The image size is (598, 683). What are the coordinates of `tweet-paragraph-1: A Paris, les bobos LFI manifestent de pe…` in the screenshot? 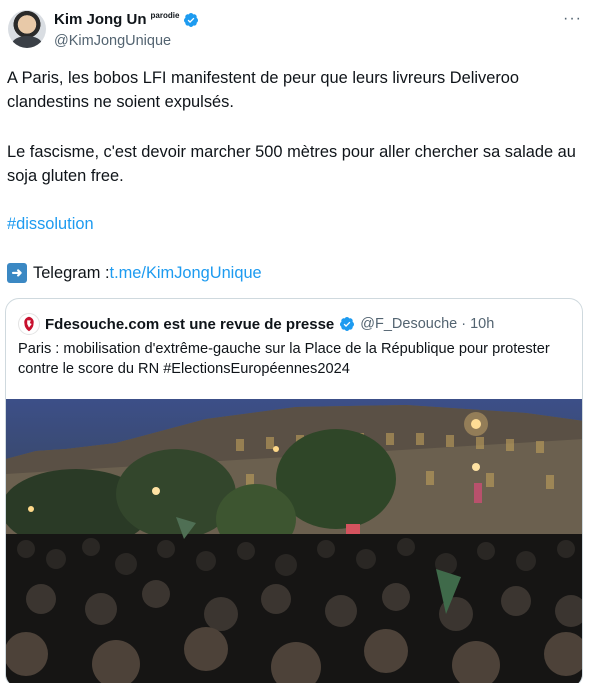 It's located at (263, 90).